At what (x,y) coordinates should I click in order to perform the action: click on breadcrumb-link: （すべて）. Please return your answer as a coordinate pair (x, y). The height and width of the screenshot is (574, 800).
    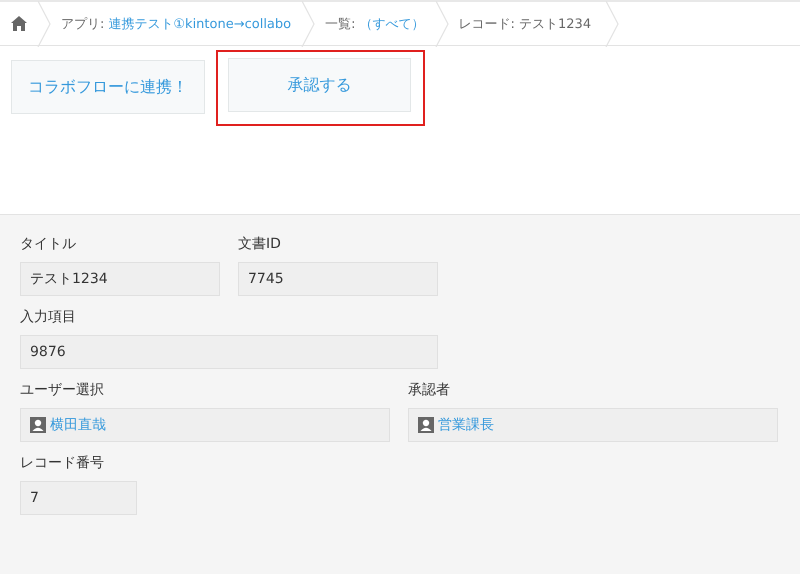
    Looking at the image, I should click on (392, 23).